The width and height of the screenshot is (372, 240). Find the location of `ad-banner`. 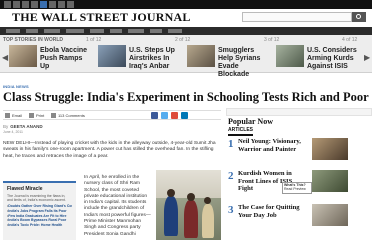

ad-banner is located at coordinates (299, 112).